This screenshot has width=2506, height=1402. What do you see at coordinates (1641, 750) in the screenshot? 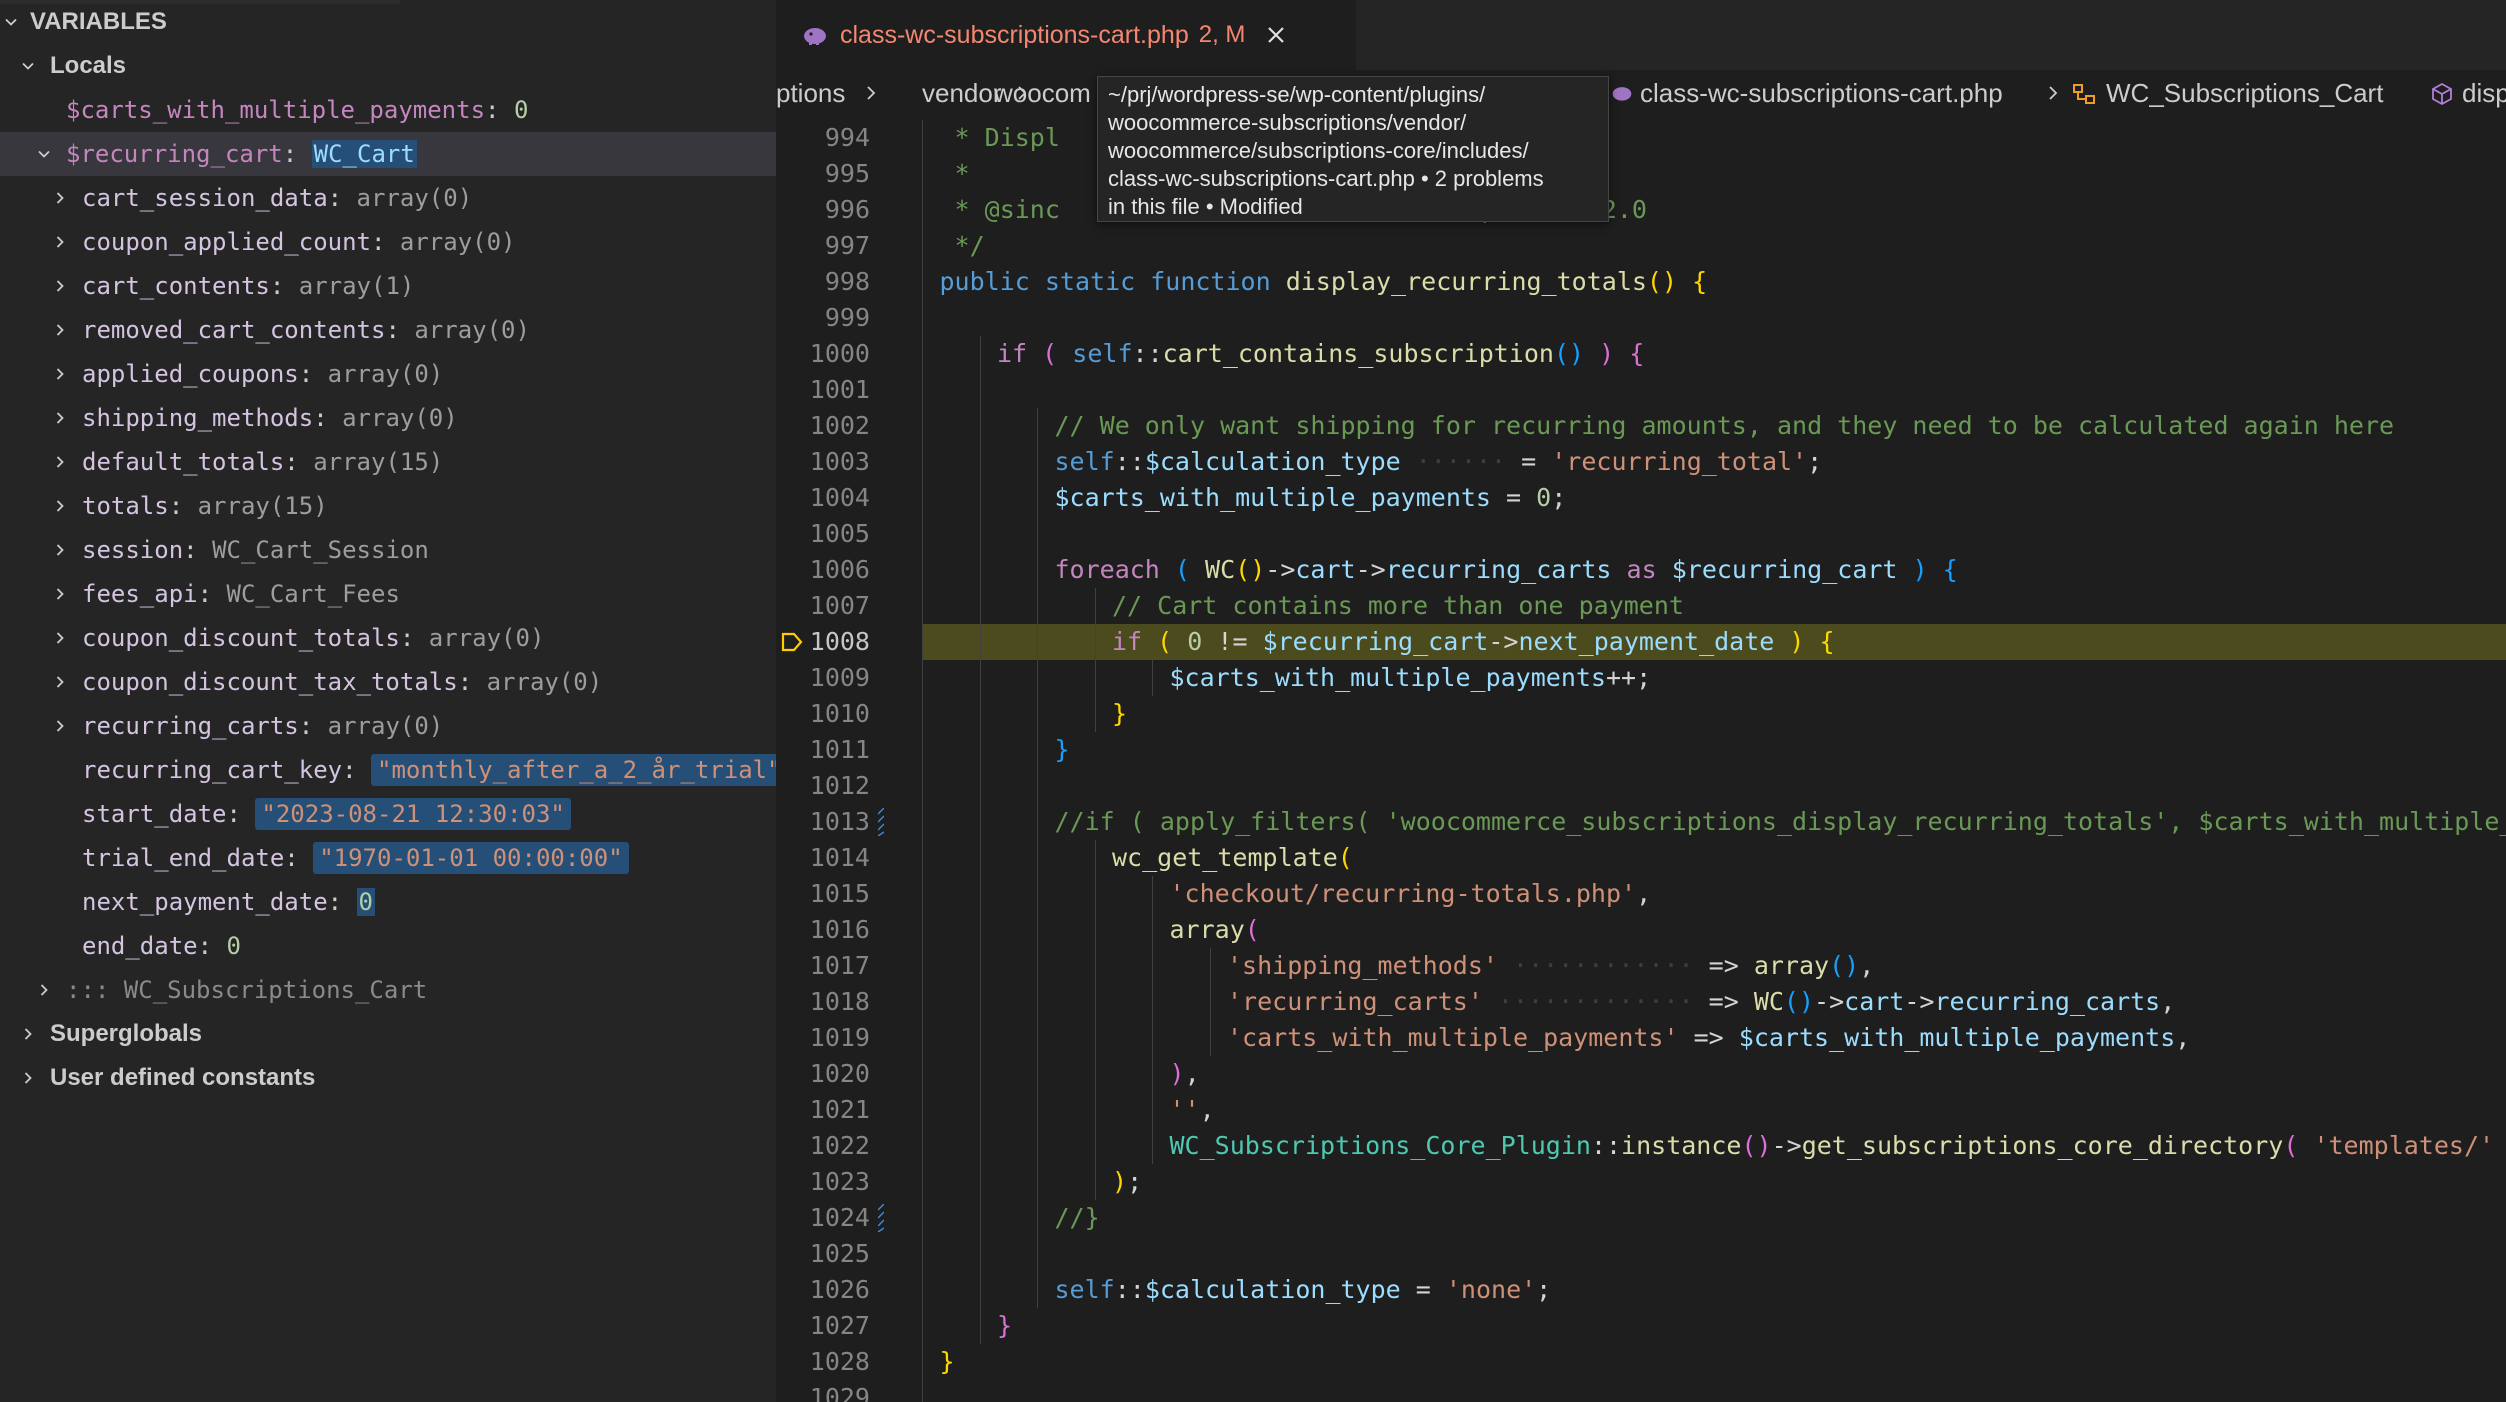
I see `code-line: 1011}` at bounding box center [1641, 750].